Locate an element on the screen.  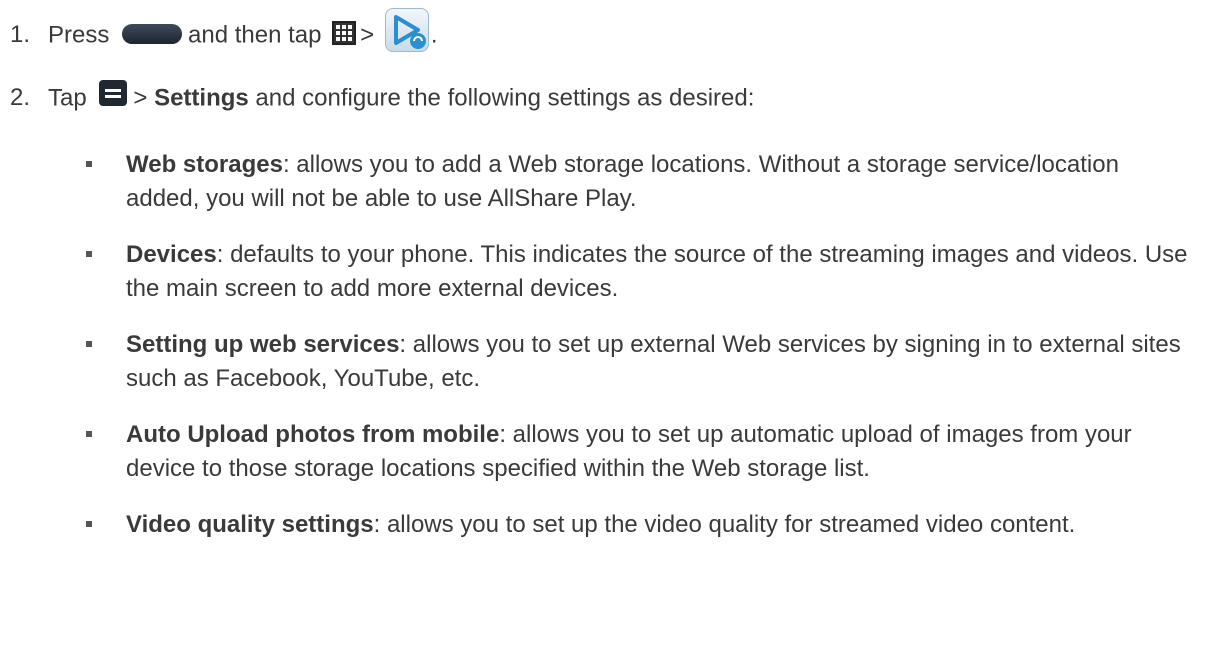
apps-grid-icon is located at coordinates (344, 33).